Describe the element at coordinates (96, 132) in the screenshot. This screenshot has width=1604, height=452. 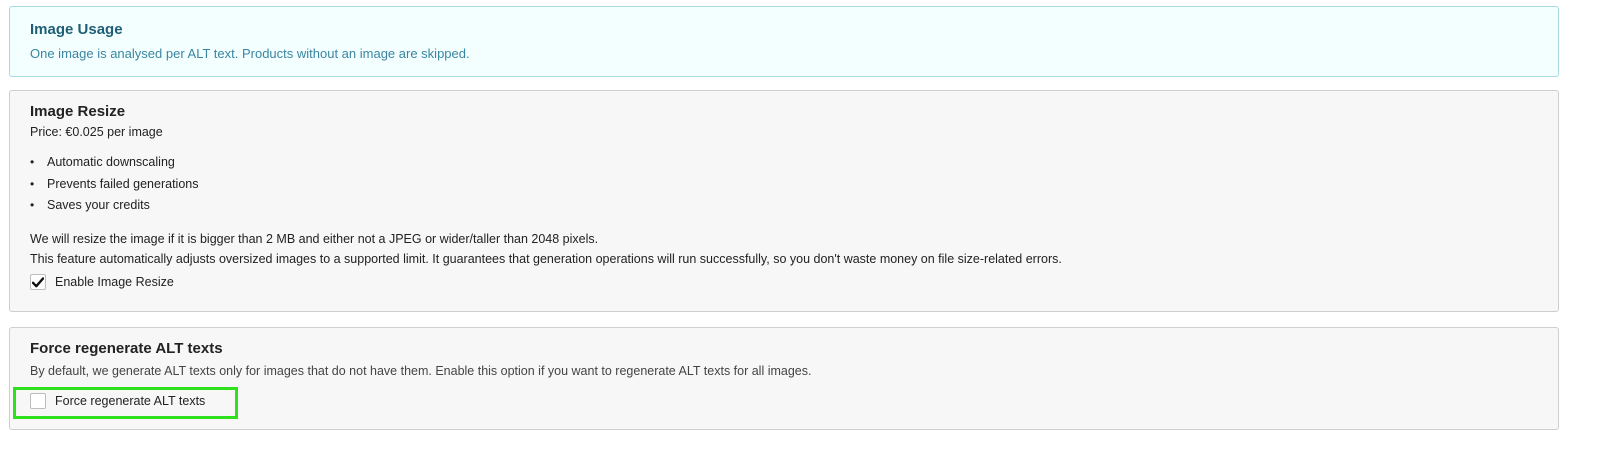
I see `image-resize-price: Price: €0.025 per image` at that location.